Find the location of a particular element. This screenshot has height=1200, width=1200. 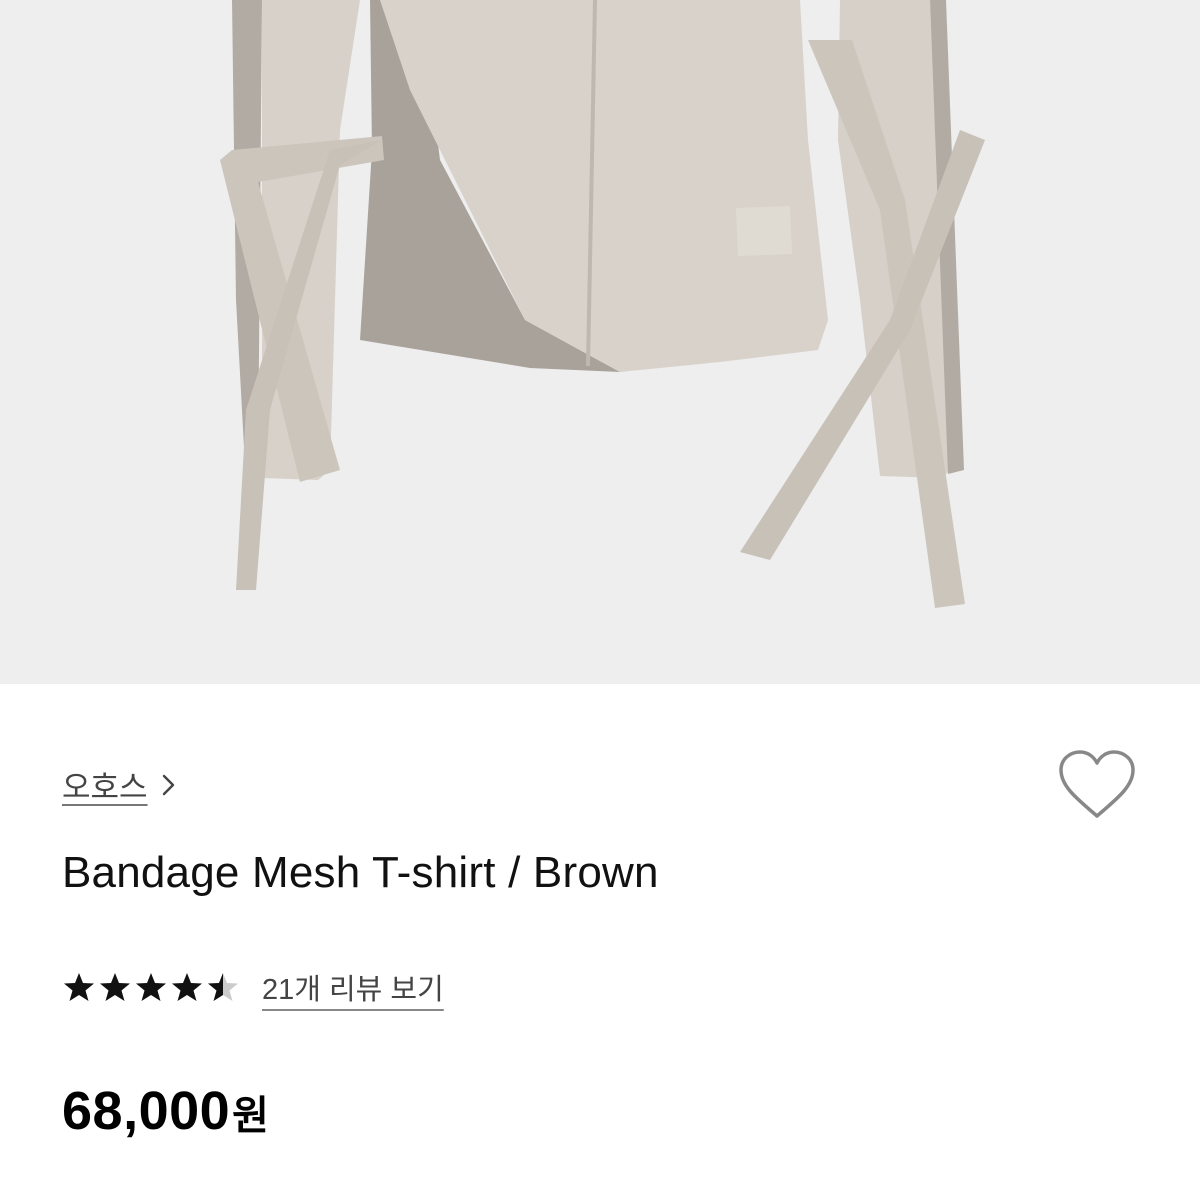

brand-link: 오호스 is located at coordinates (119, 784).